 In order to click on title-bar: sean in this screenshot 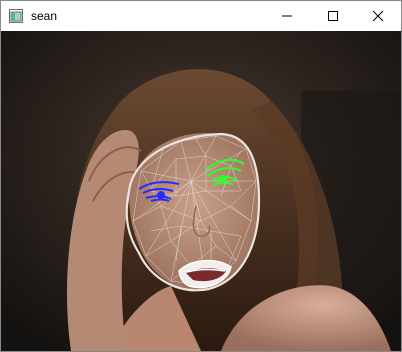, I will do `click(201, 16)`.